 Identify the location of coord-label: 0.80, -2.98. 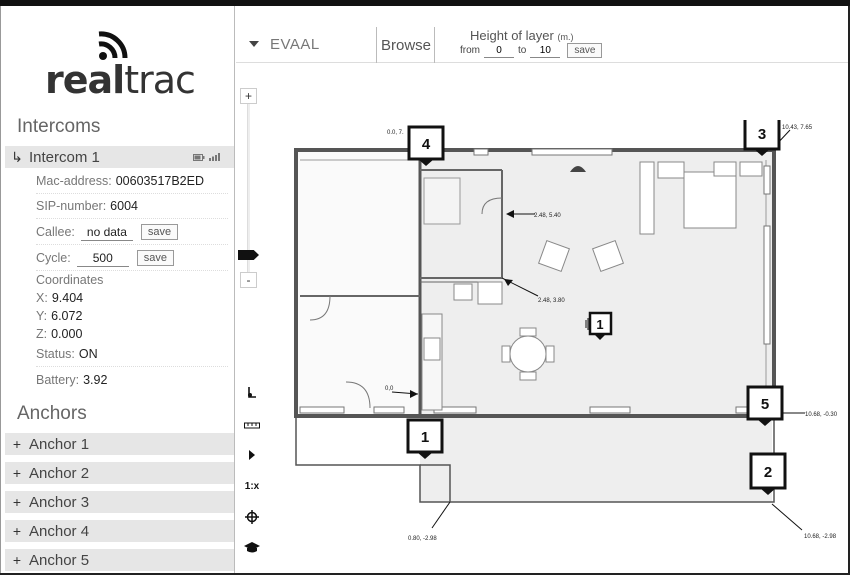
(422, 539).